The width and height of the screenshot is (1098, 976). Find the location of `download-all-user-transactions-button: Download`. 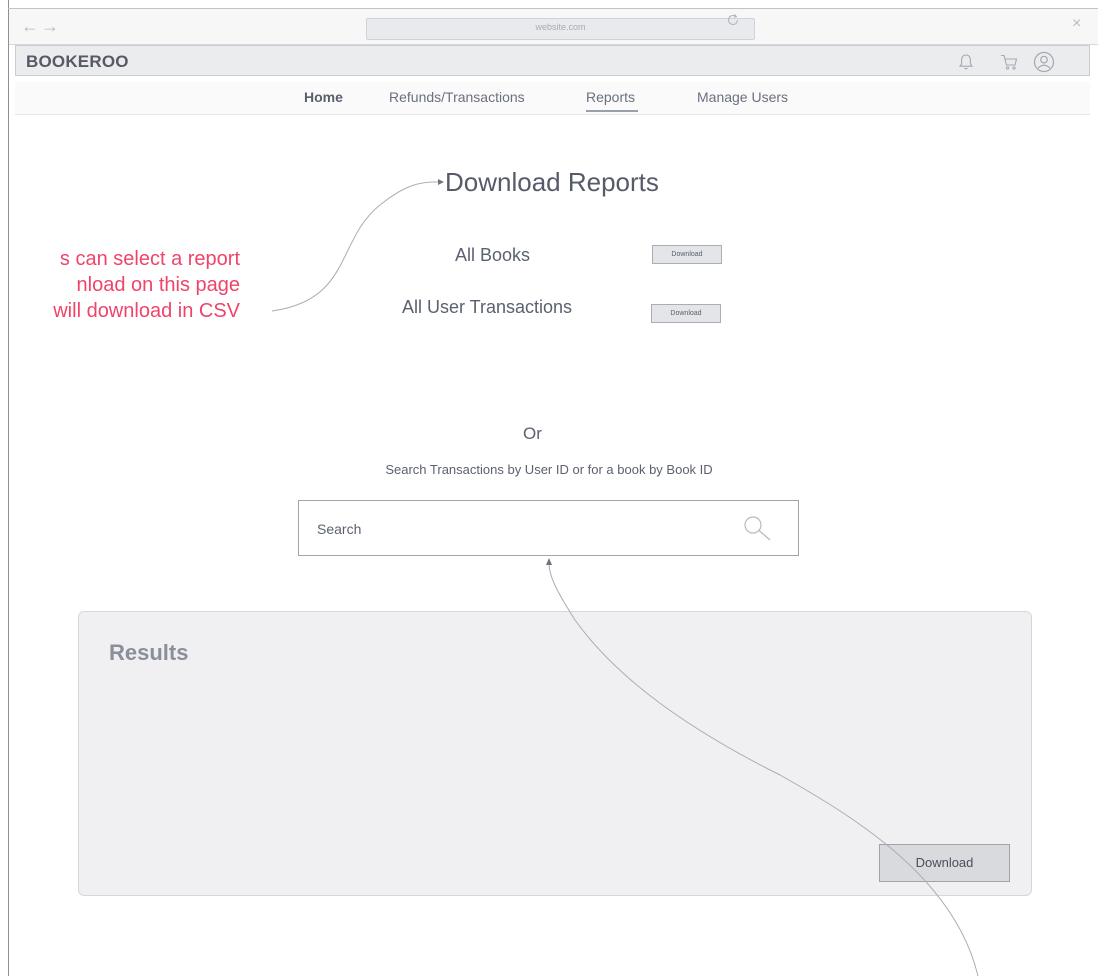

download-all-user-transactions-button: Download is located at coordinates (686, 313).